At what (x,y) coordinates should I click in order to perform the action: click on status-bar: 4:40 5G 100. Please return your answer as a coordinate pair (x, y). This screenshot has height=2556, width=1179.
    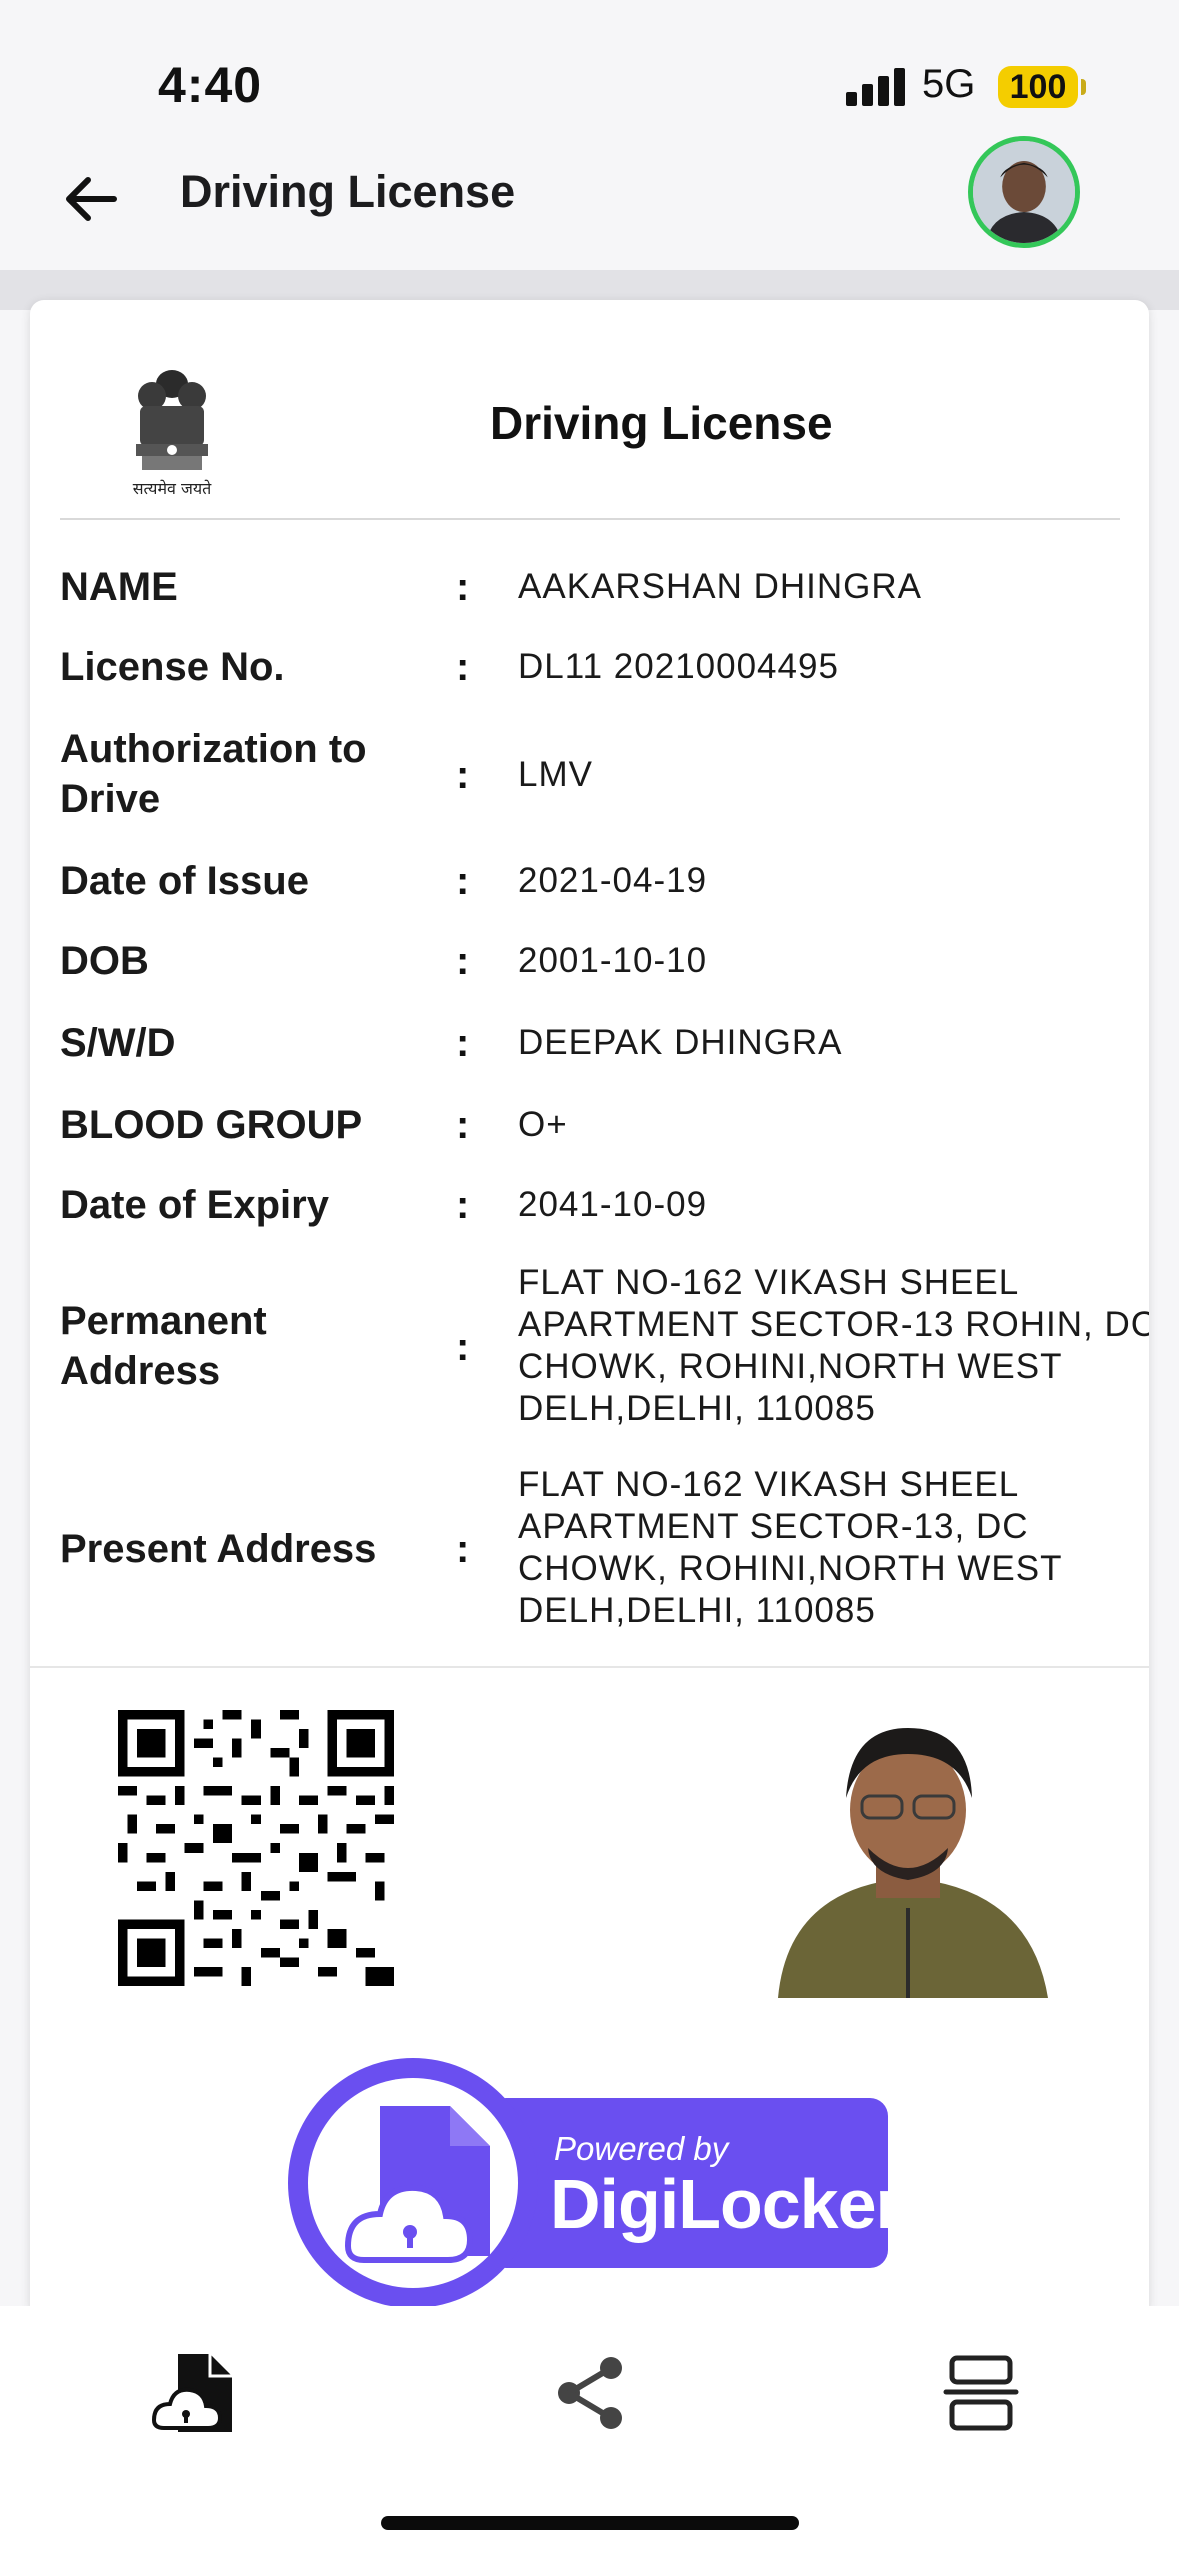
    Looking at the image, I should click on (589, 65).